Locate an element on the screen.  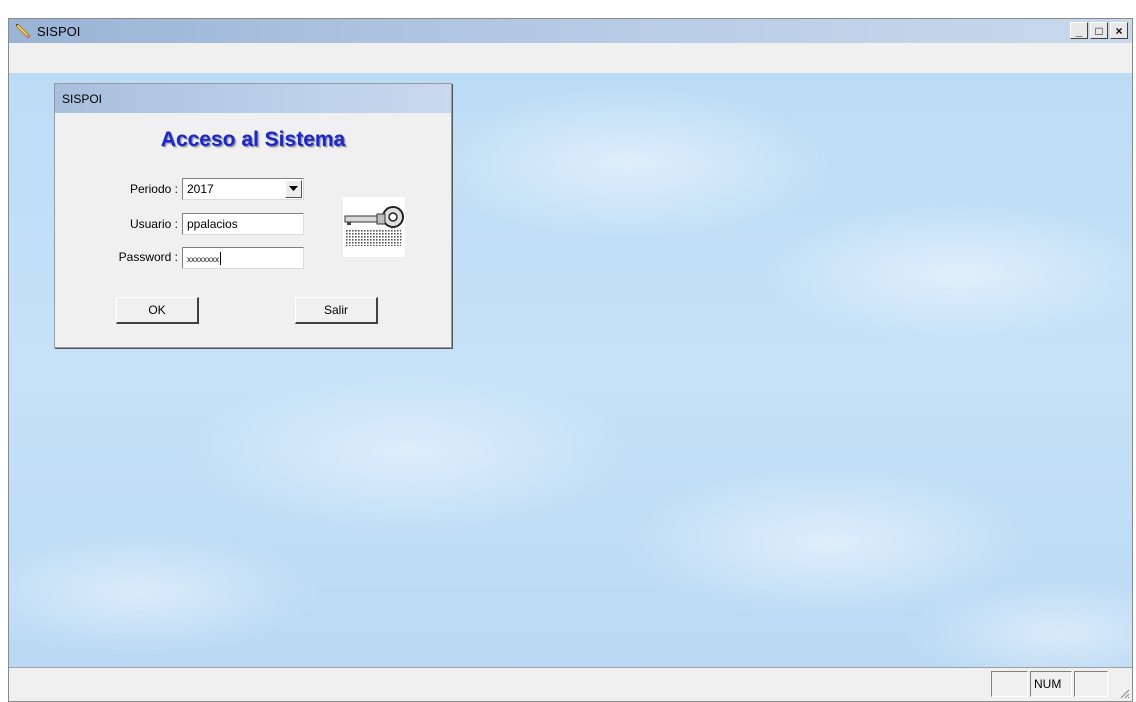
password-input: xxxxxxxx is located at coordinates (243, 258).